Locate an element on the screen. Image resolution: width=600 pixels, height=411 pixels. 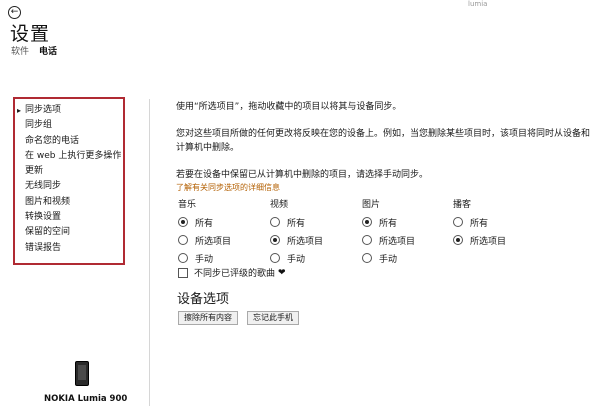
sidebar-item-error-report: 错误报告 is located at coordinates (74, 248).